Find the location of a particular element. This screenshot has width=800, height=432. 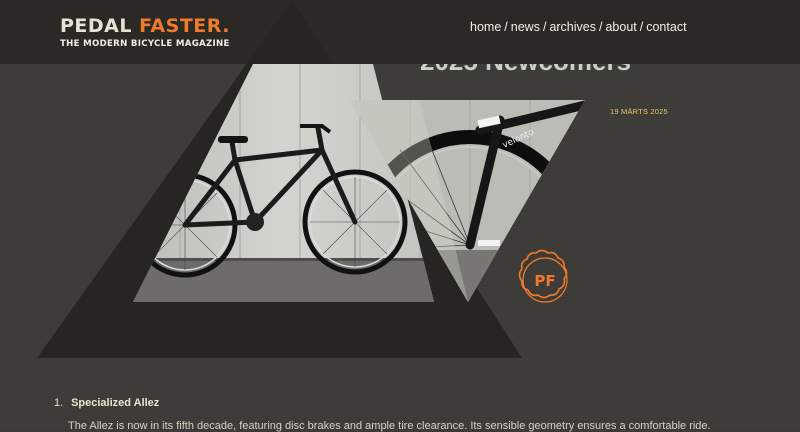

logo-word-faster: FASTER. is located at coordinates (184, 26).